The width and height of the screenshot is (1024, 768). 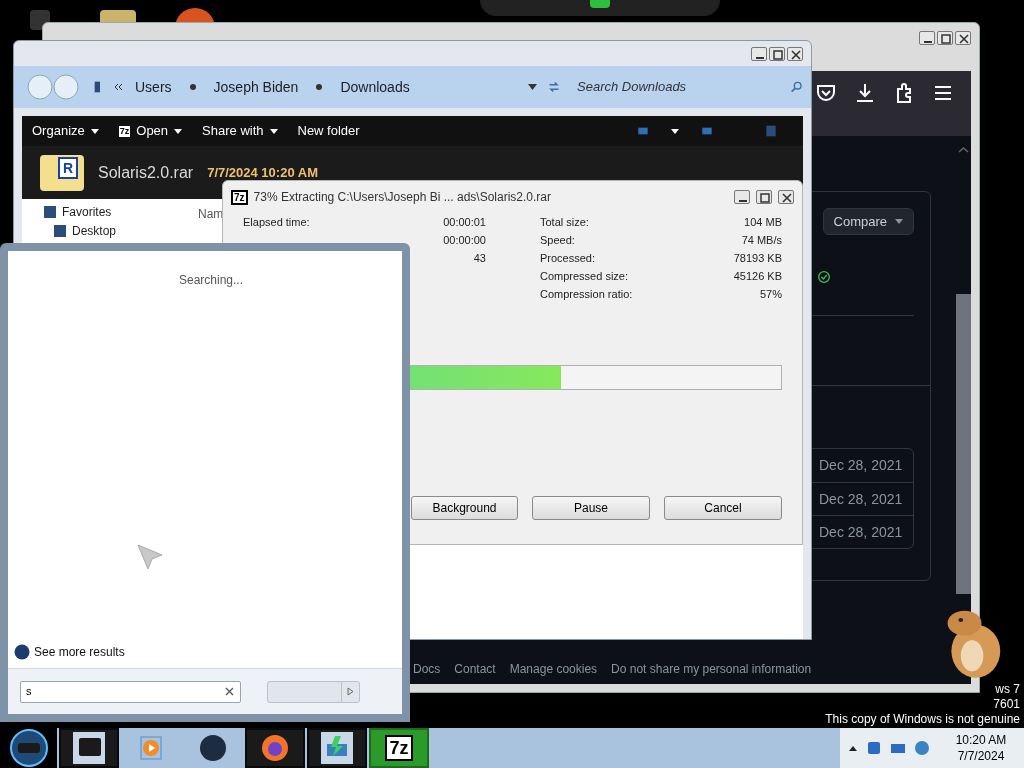 I want to click on stat-value: 00:00:00, so click(x=464, y=240).